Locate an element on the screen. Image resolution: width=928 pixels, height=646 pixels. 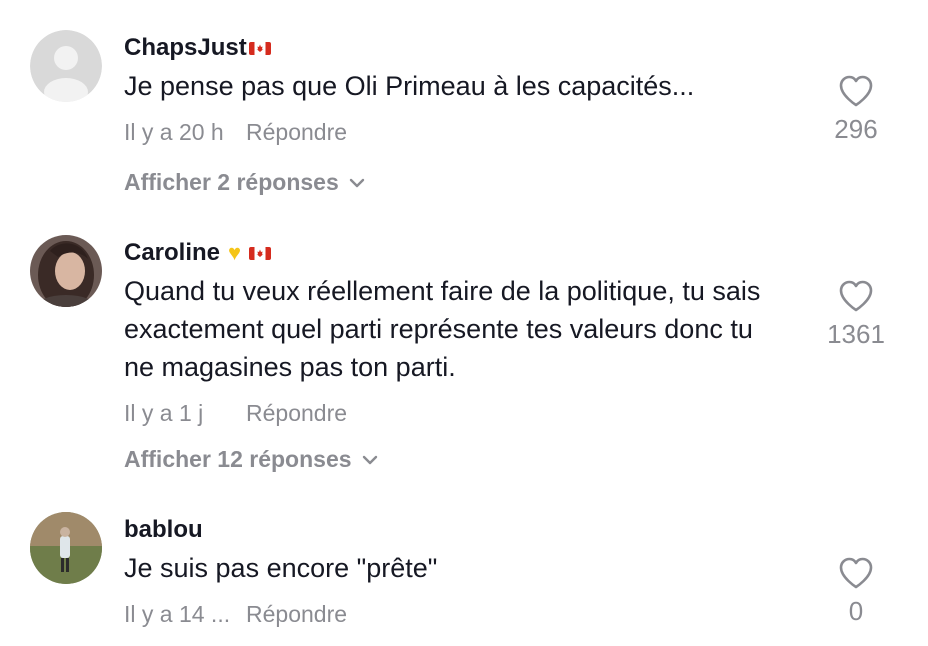
avatar-woman-photo is located at coordinates (66, 271).